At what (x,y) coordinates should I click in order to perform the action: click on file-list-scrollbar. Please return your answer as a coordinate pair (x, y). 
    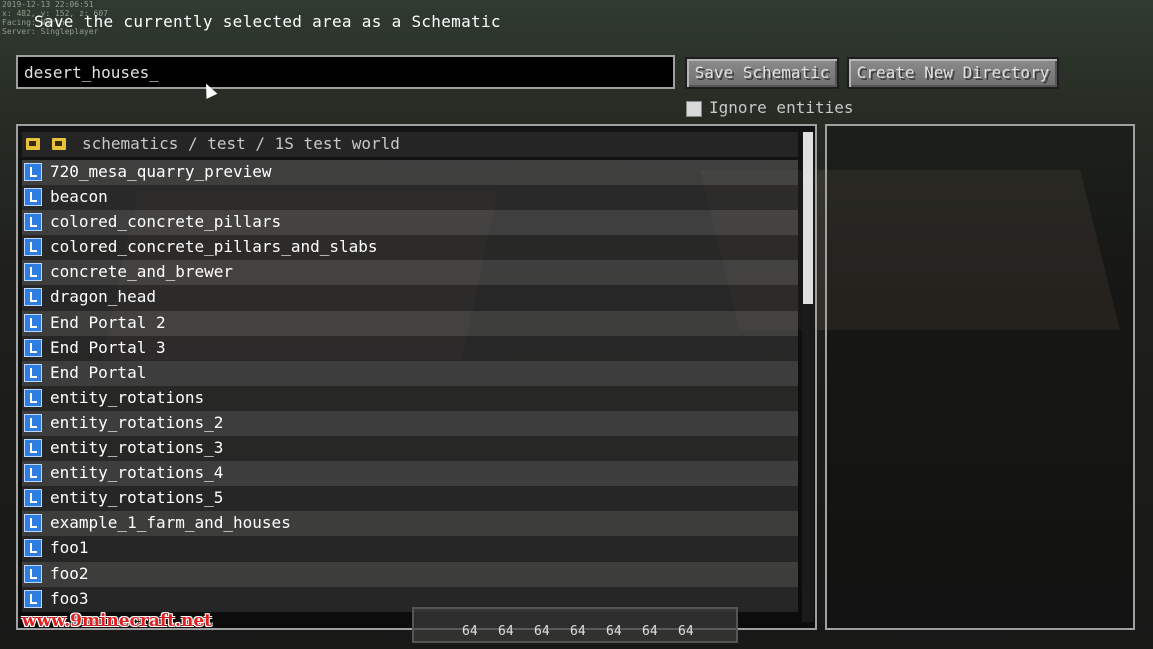
    Looking at the image, I should click on (808, 377).